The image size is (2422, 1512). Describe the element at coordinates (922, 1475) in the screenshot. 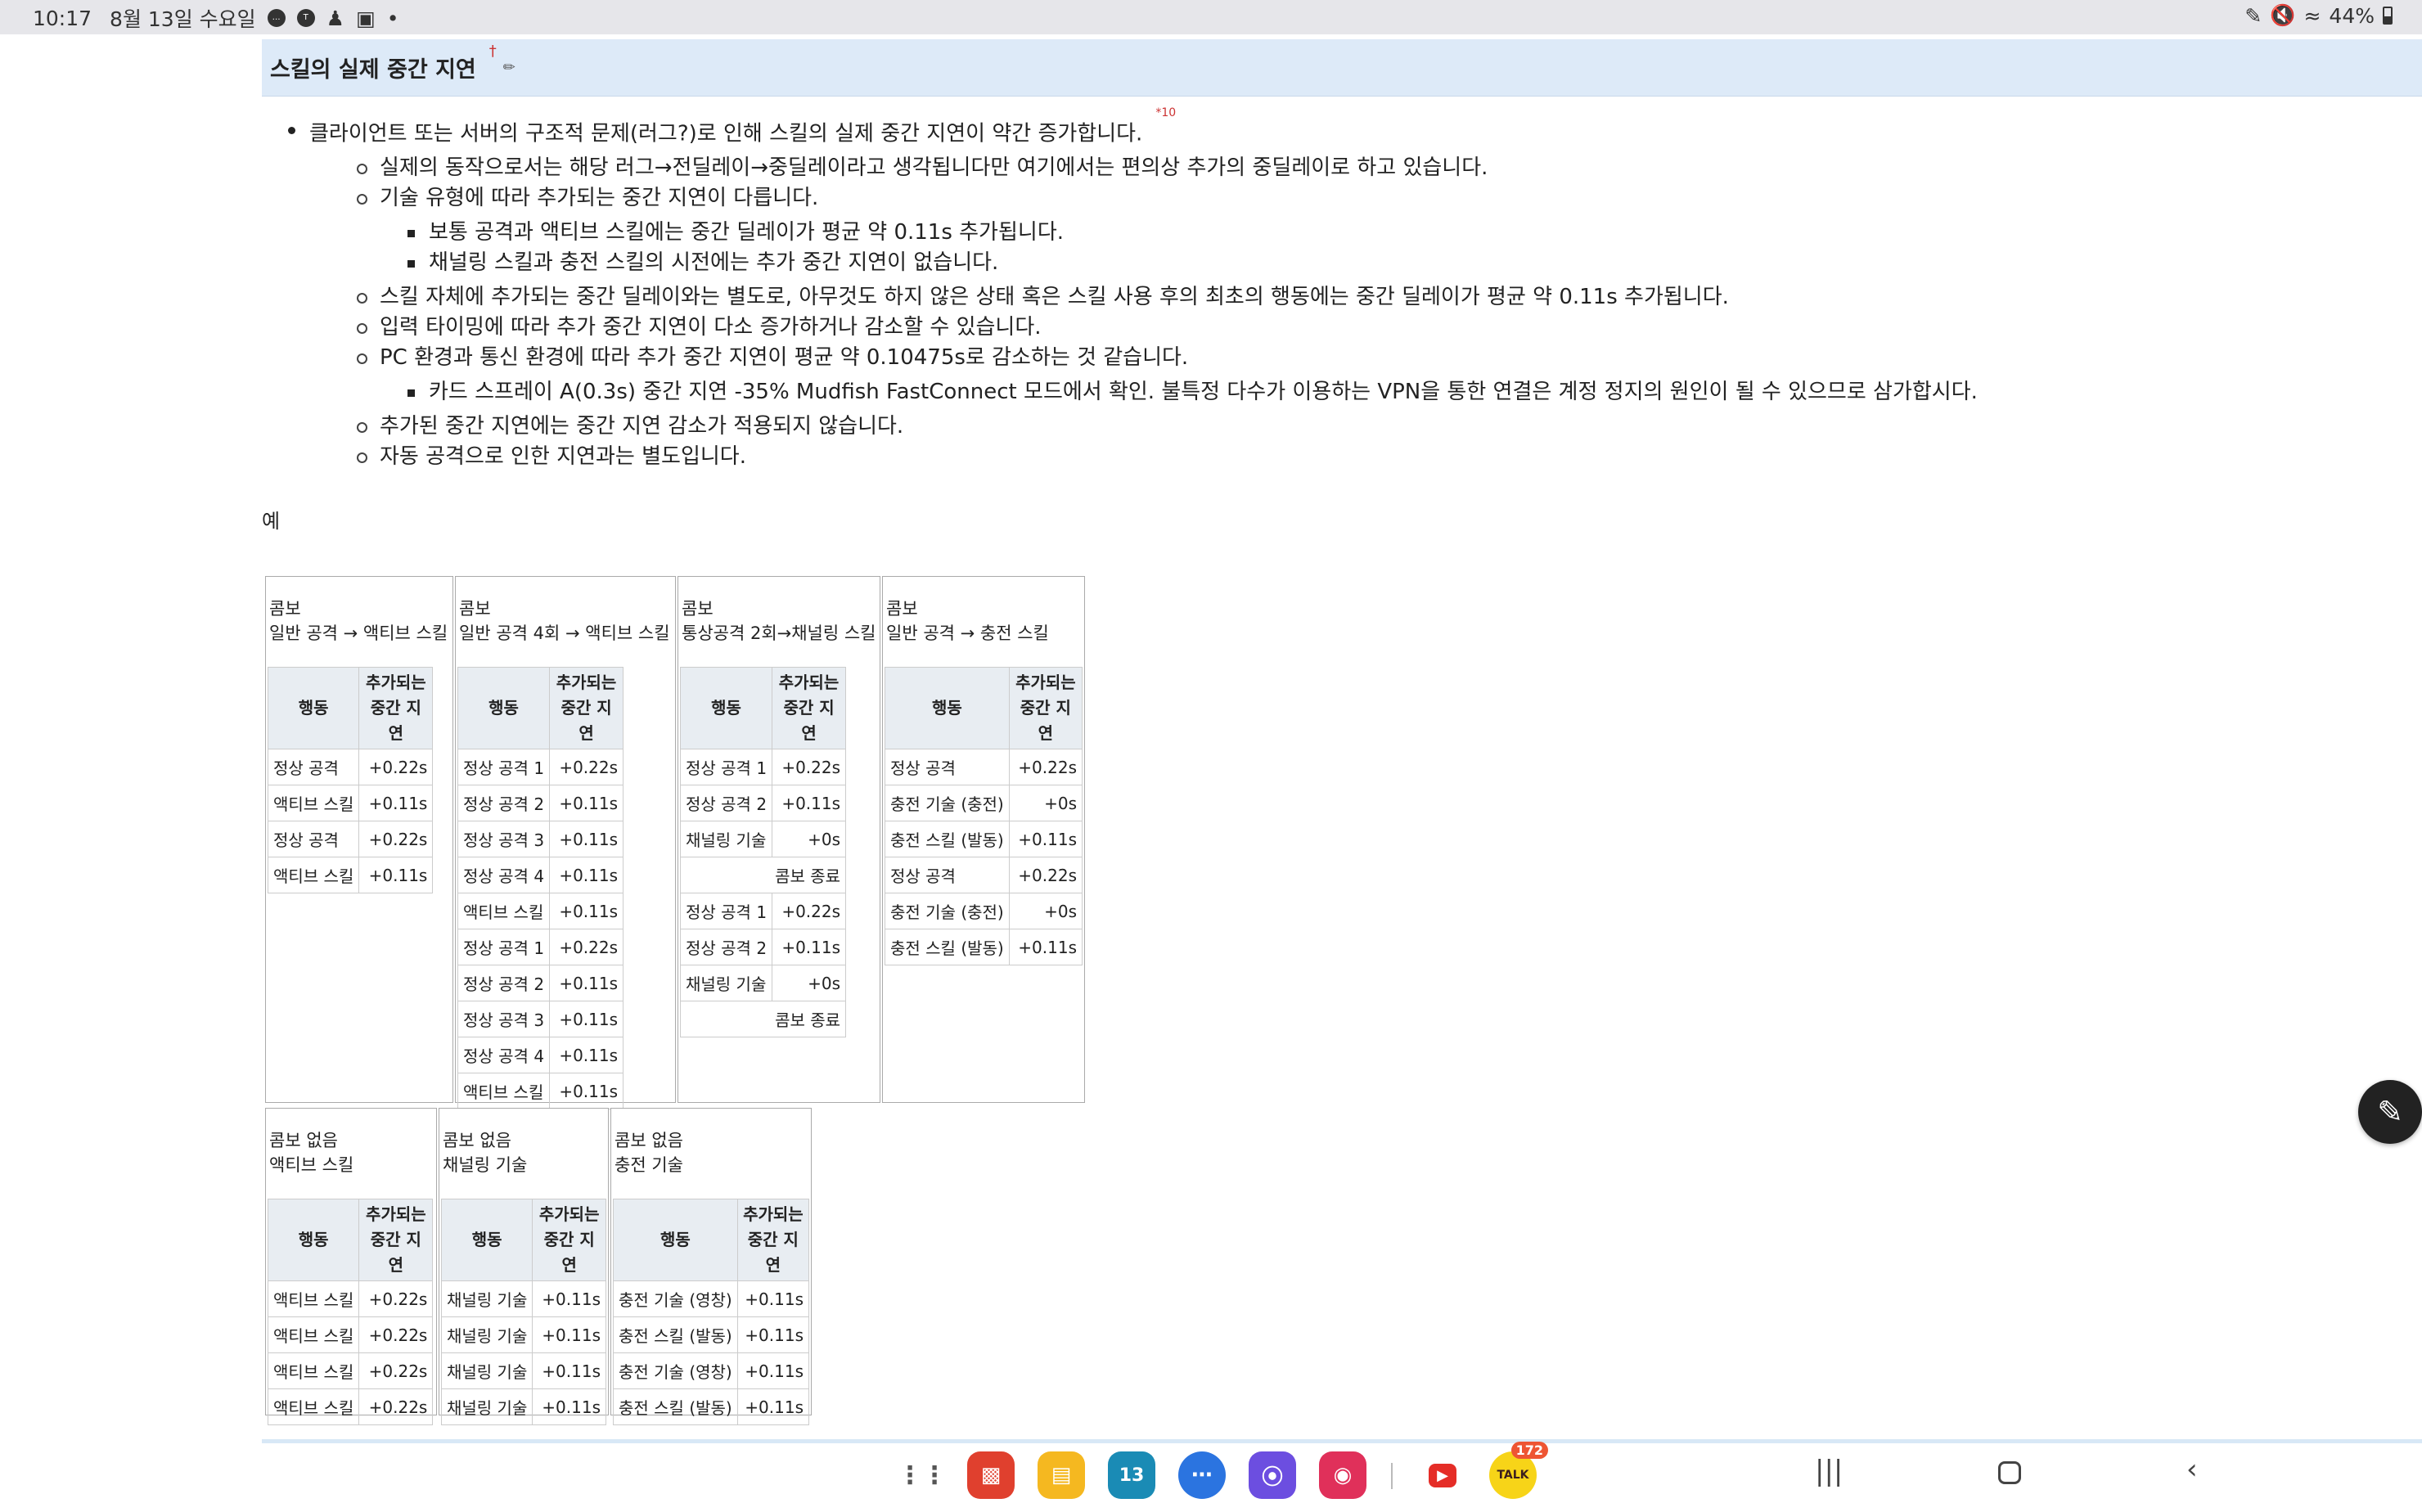

I see `apps-grid-icon: ⋮⋮` at that location.